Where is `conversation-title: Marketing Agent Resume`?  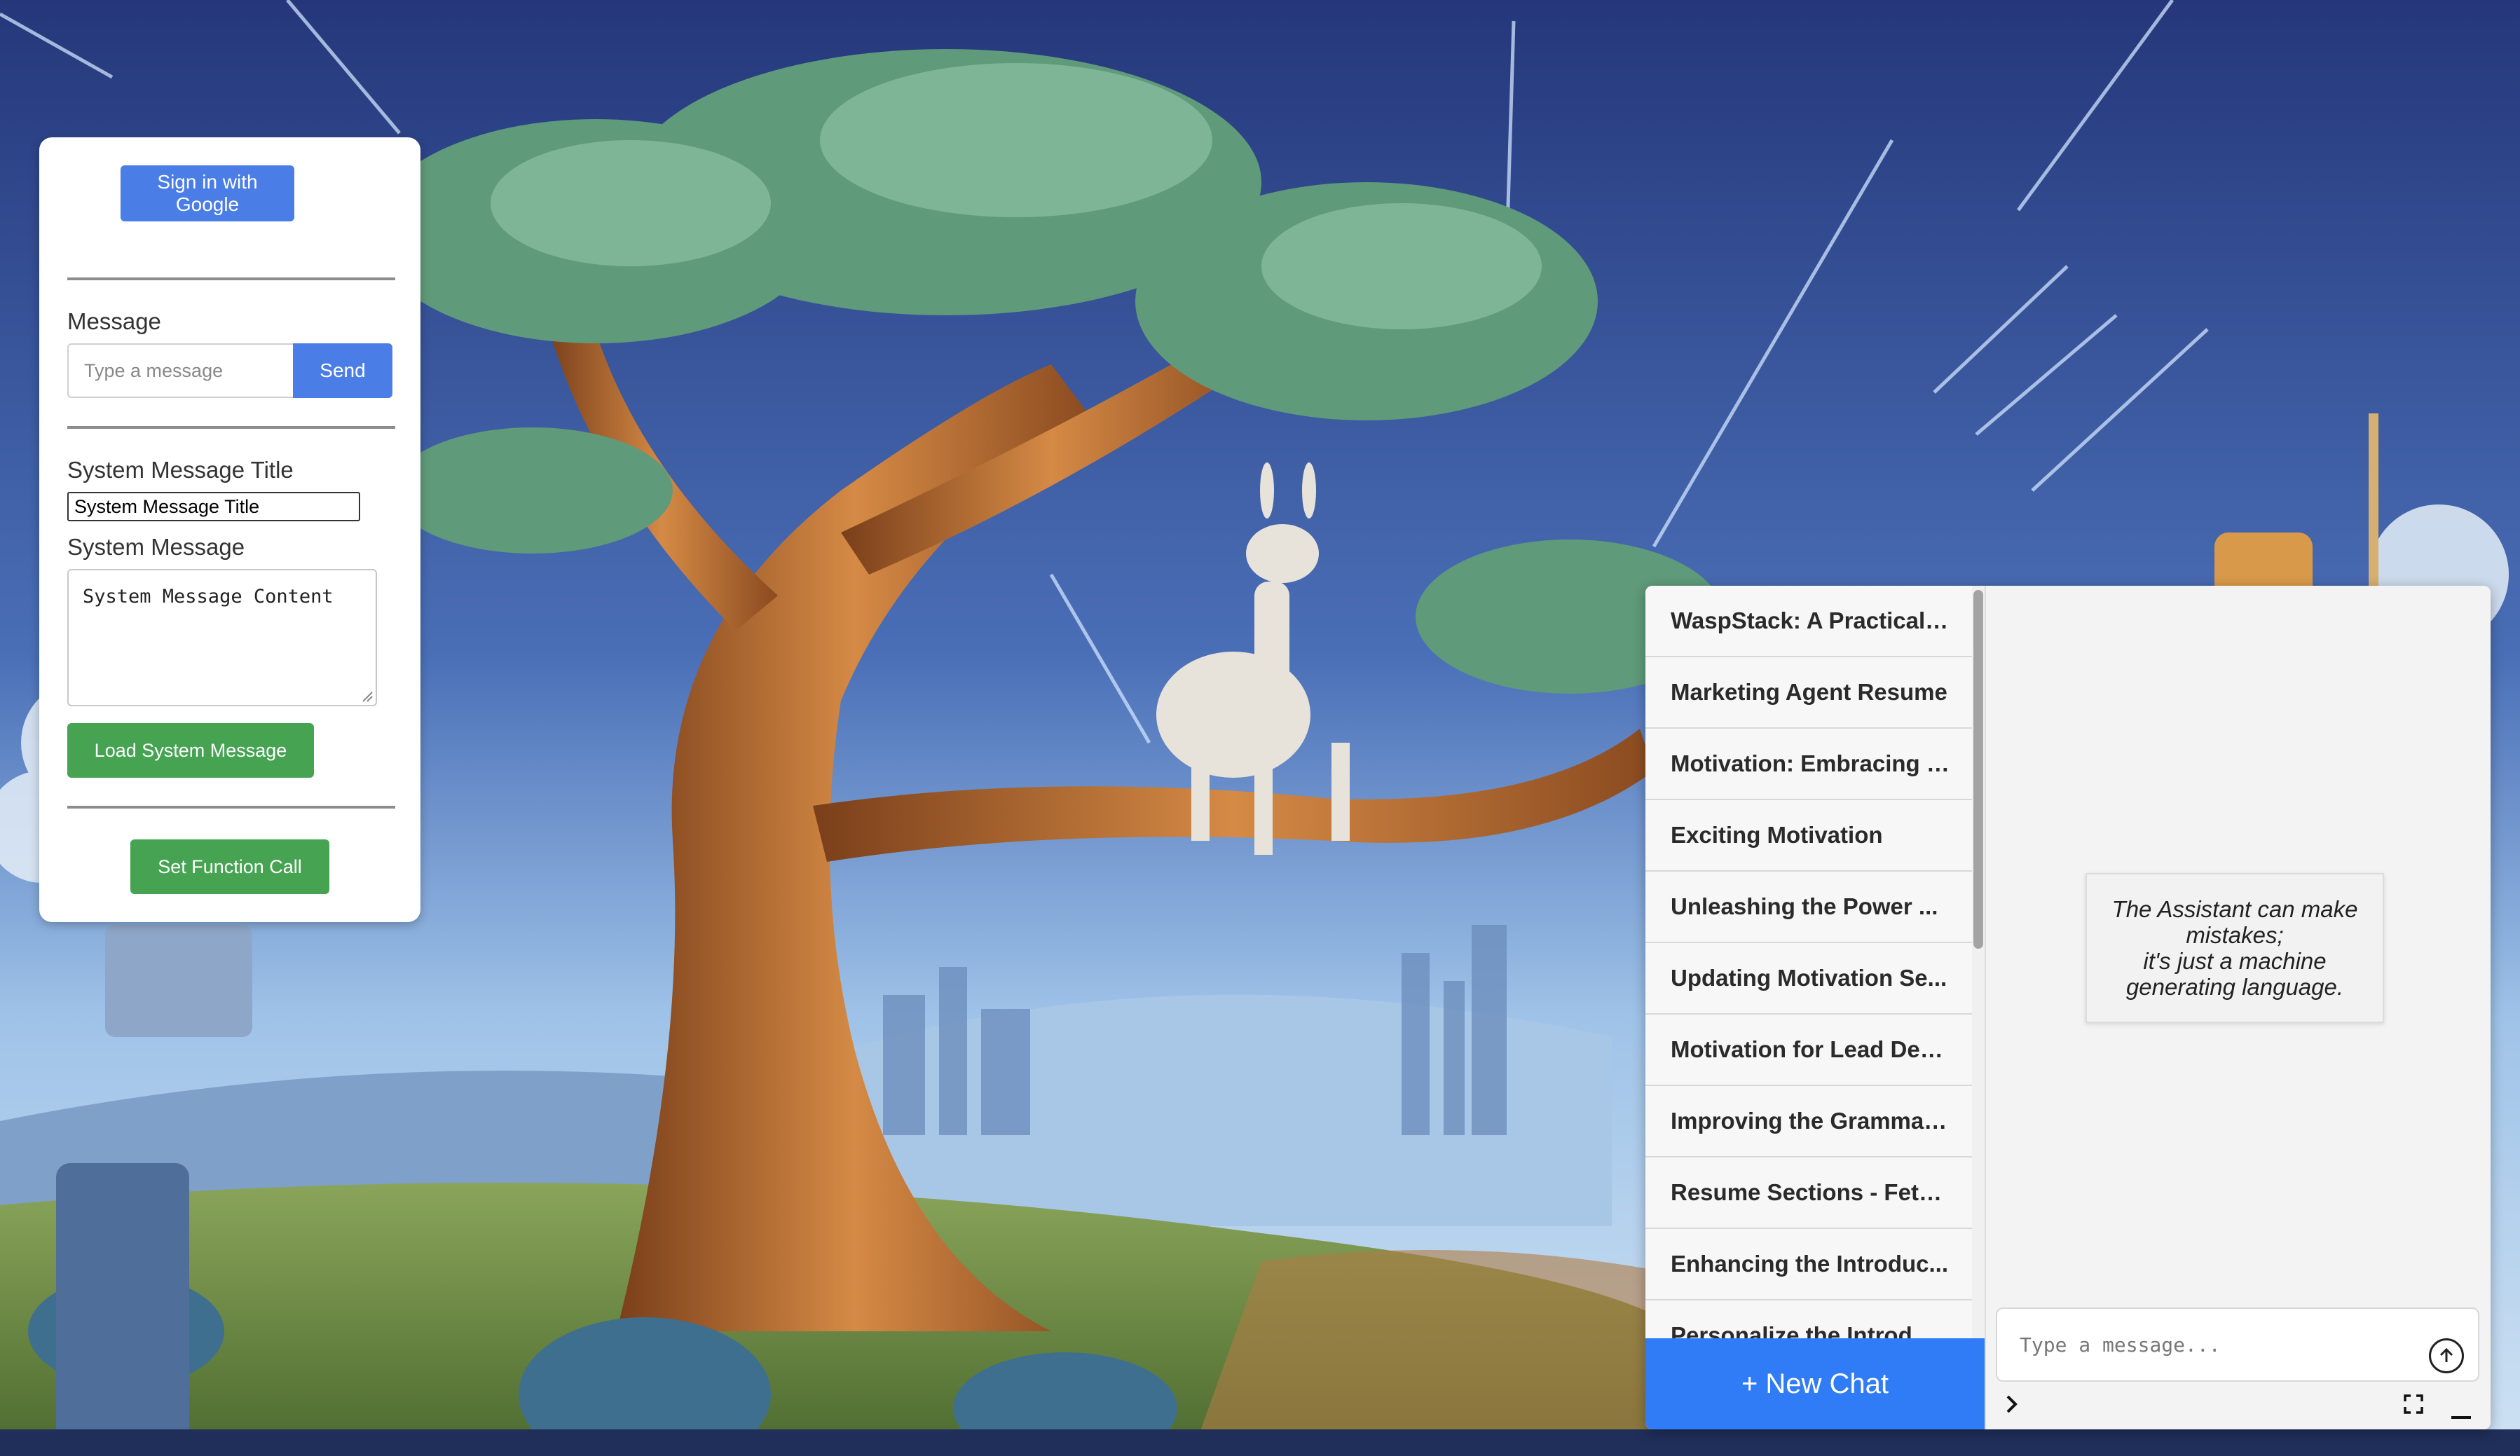 conversation-title: Marketing Agent Resume is located at coordinates (1809, 692).